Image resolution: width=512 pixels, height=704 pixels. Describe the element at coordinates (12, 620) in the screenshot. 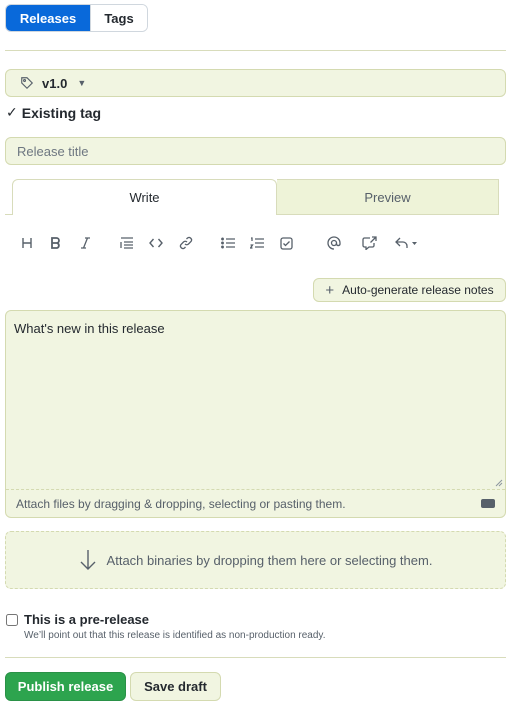

I see `prerelease-checkbox` at that location.